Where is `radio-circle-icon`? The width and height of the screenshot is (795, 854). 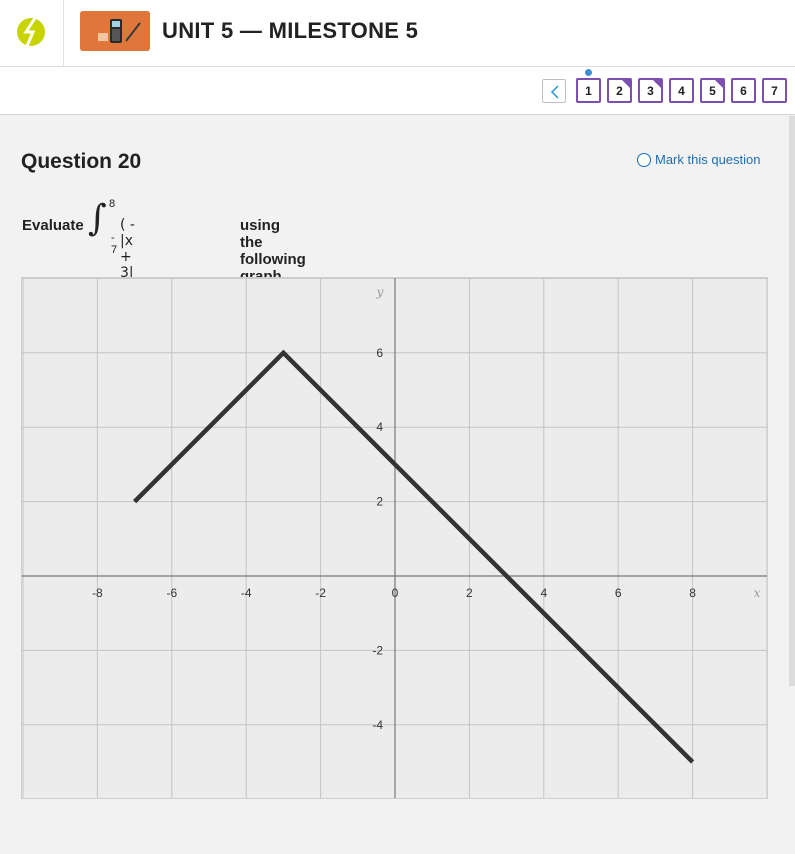
radio-circle-icon is located at coordinates (644, 159).